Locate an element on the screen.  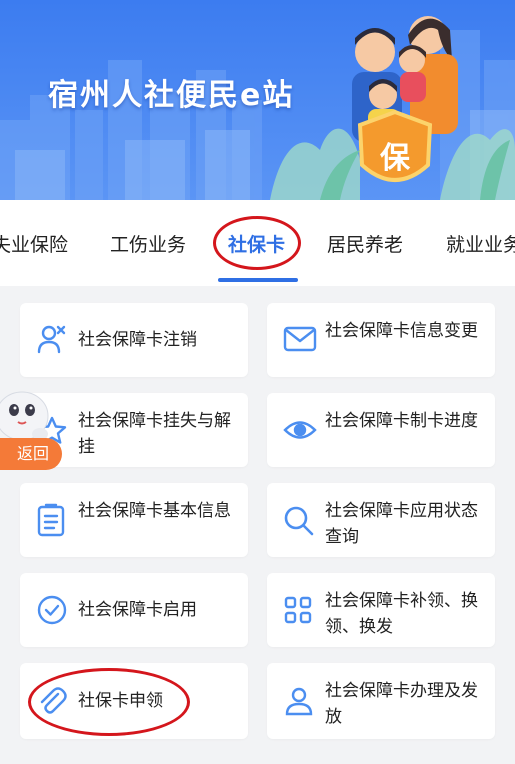
back-button: 返回 is located at coordinates (31, 454).